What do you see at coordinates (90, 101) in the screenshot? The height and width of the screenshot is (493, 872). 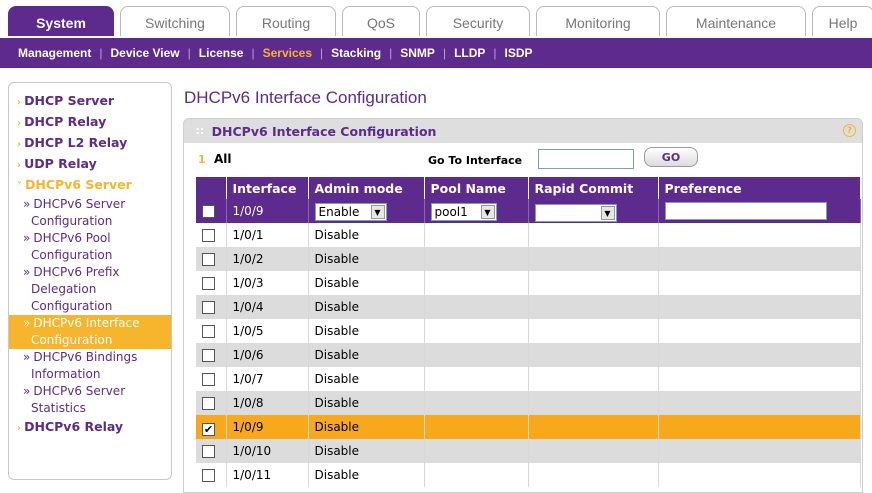 I see `sidebar-item-dhcp-server: › DHCP Server` at bounding box center [90, 101].